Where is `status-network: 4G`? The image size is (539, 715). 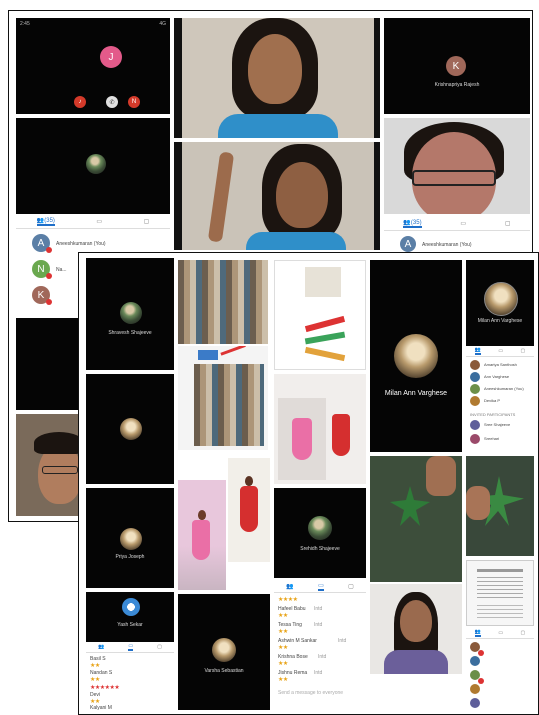
status-network: 4G is located at coordinates (162, 24).